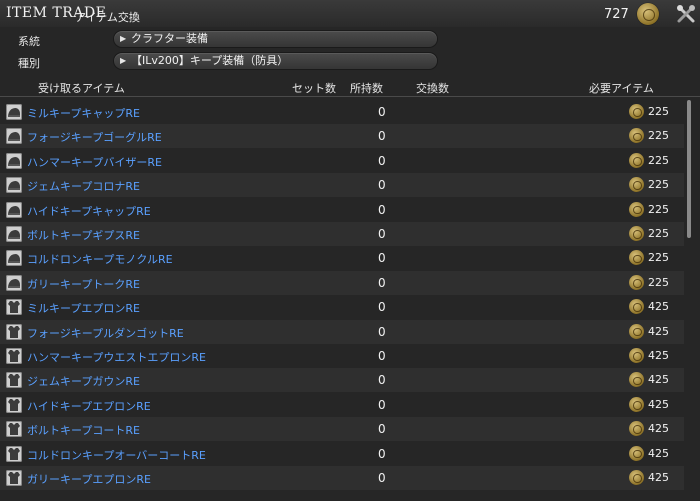  Describe the element at coordinates (686, 14) in the screenshot. I see `tools-icon` at that location.